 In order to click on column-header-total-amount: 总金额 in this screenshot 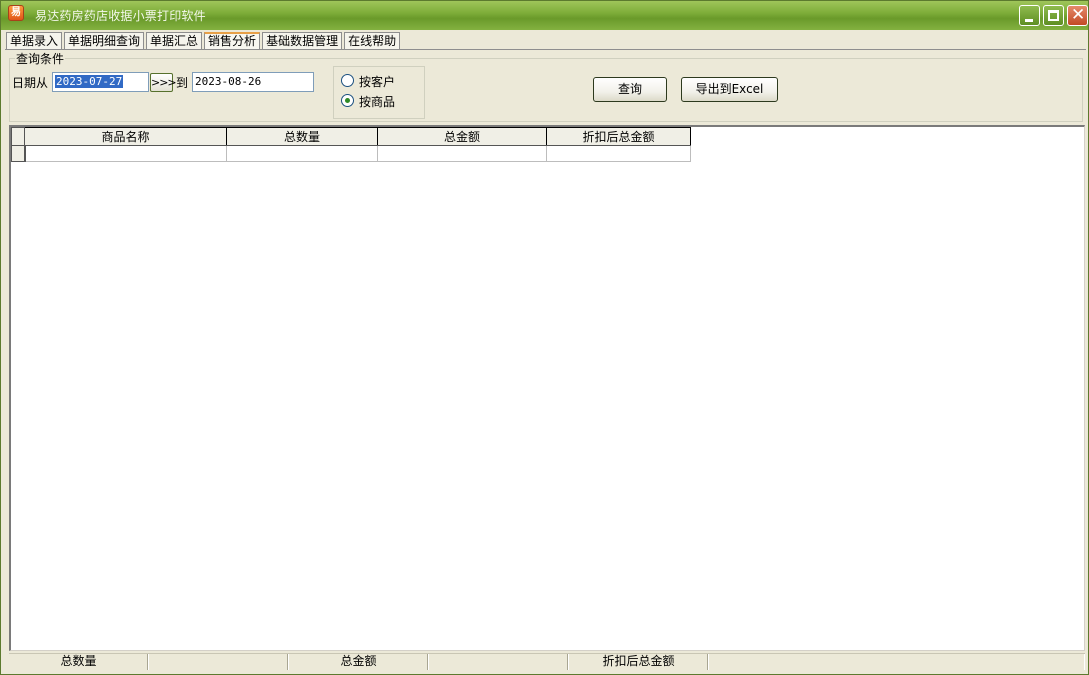, I will do `click(462, 136)`.